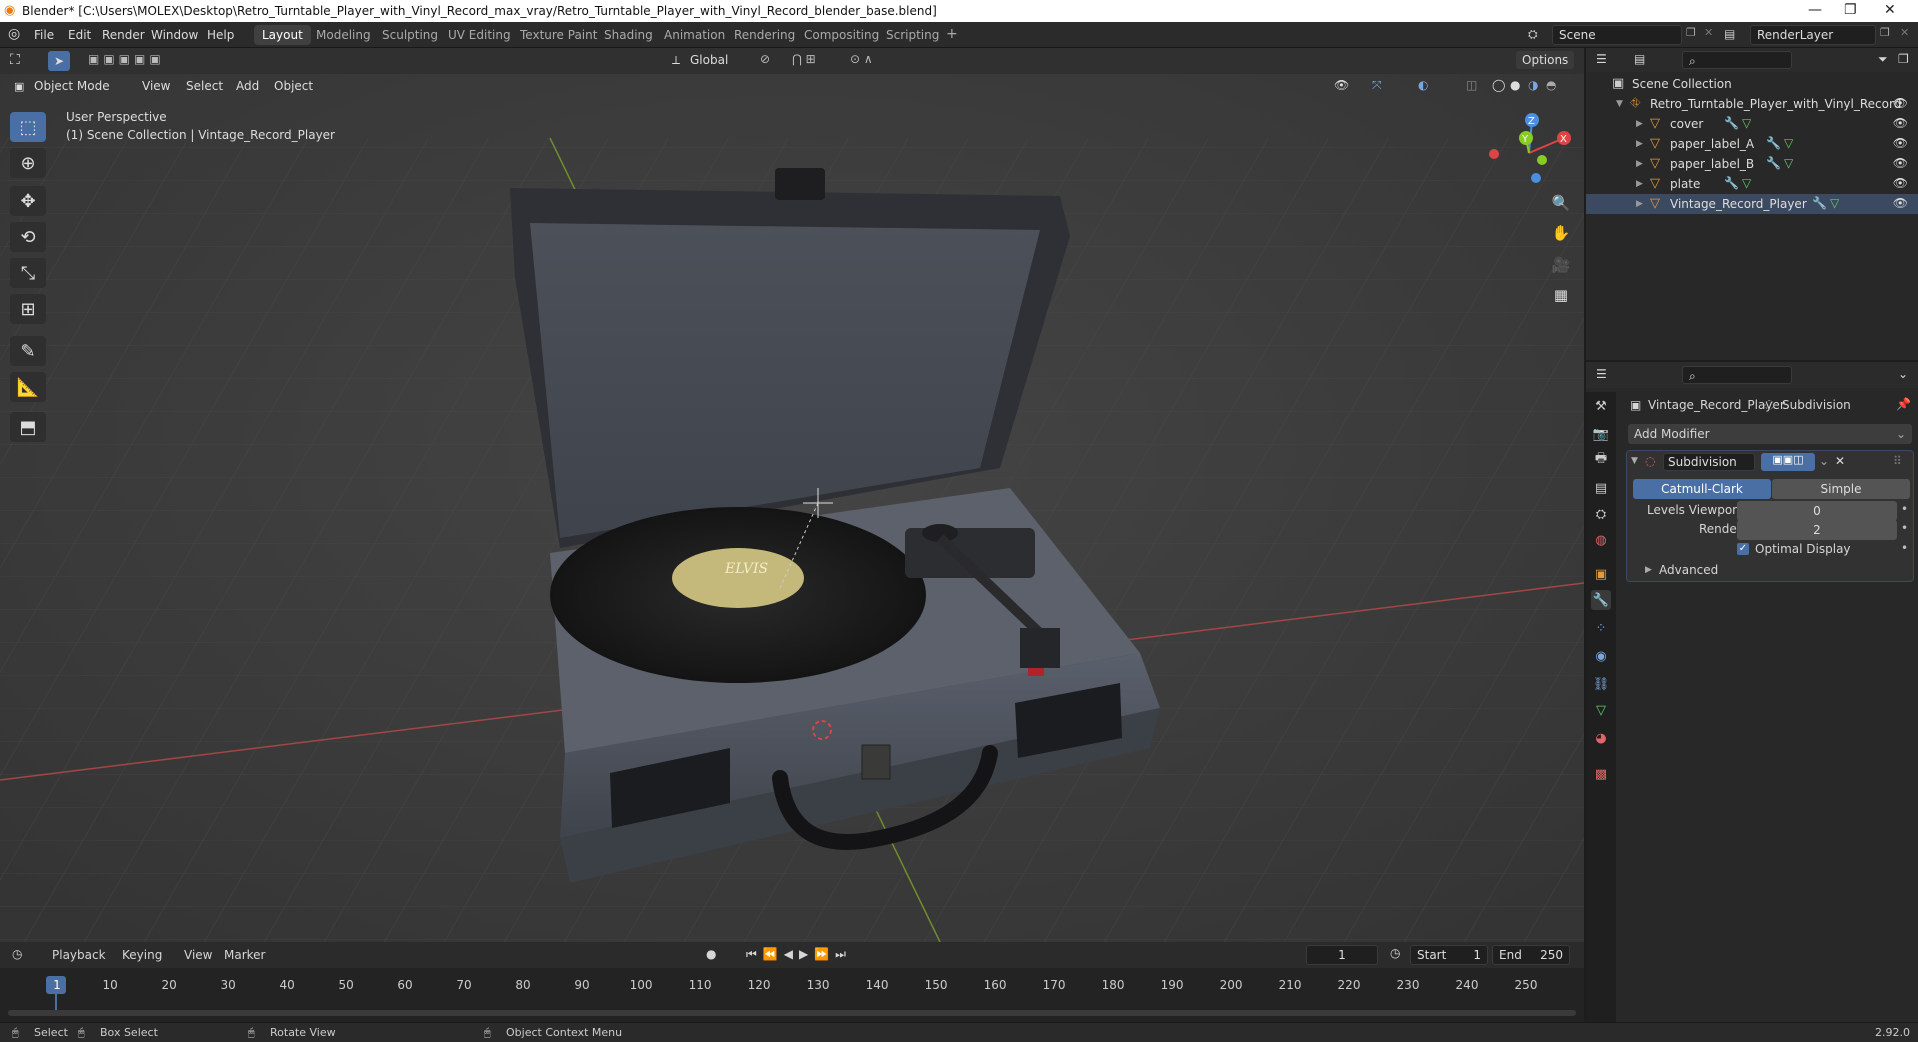  Describe the element at coordinates (28, 427) in the screenshot. I see `add-cube-tool: ⬒` at that location.